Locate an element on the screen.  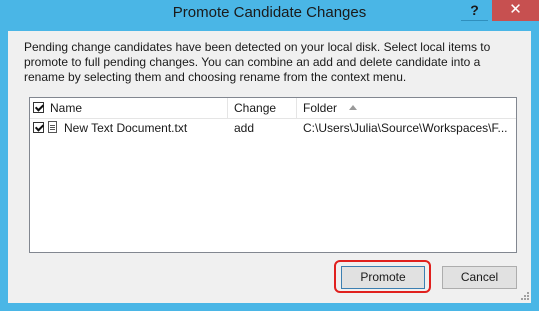
list-header: Name Change Folder is located at coordinates (273, 108).